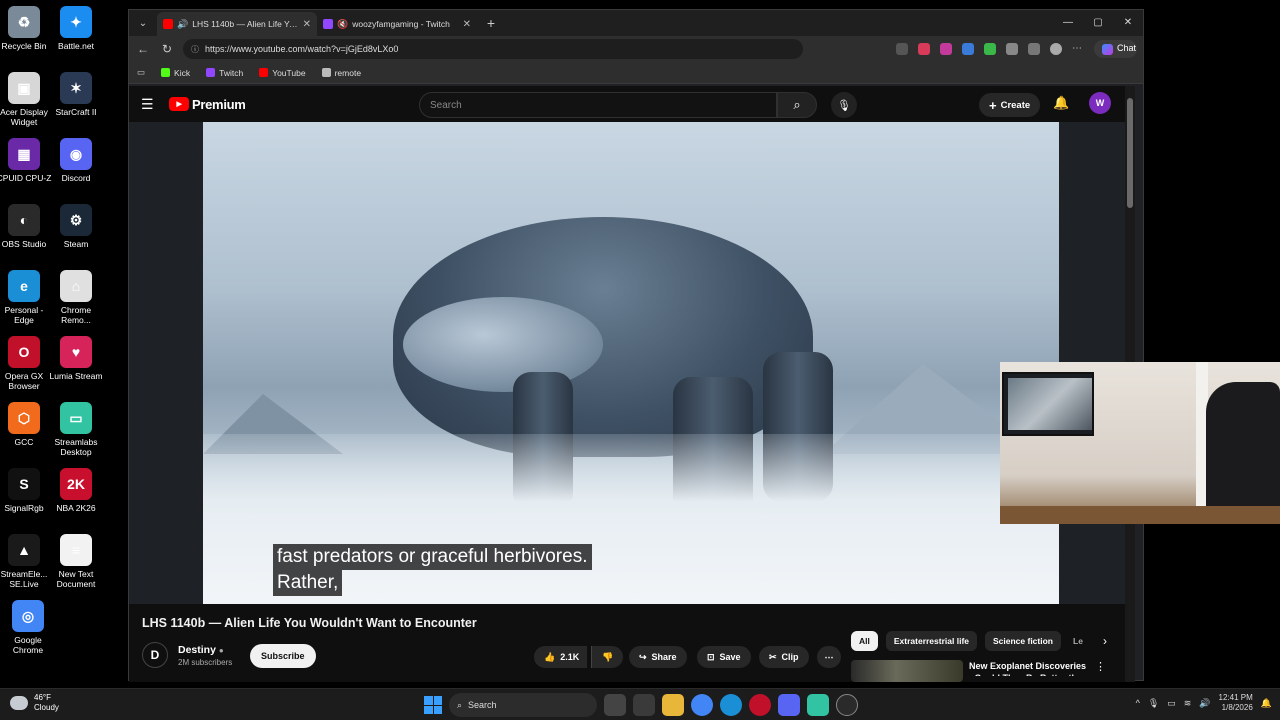 The height and width of the screenshot is (720, 1280). What do you see at coordinates (731, 705) in the screenshot?
I see `edge-icon` at bounding box center [731, 705].